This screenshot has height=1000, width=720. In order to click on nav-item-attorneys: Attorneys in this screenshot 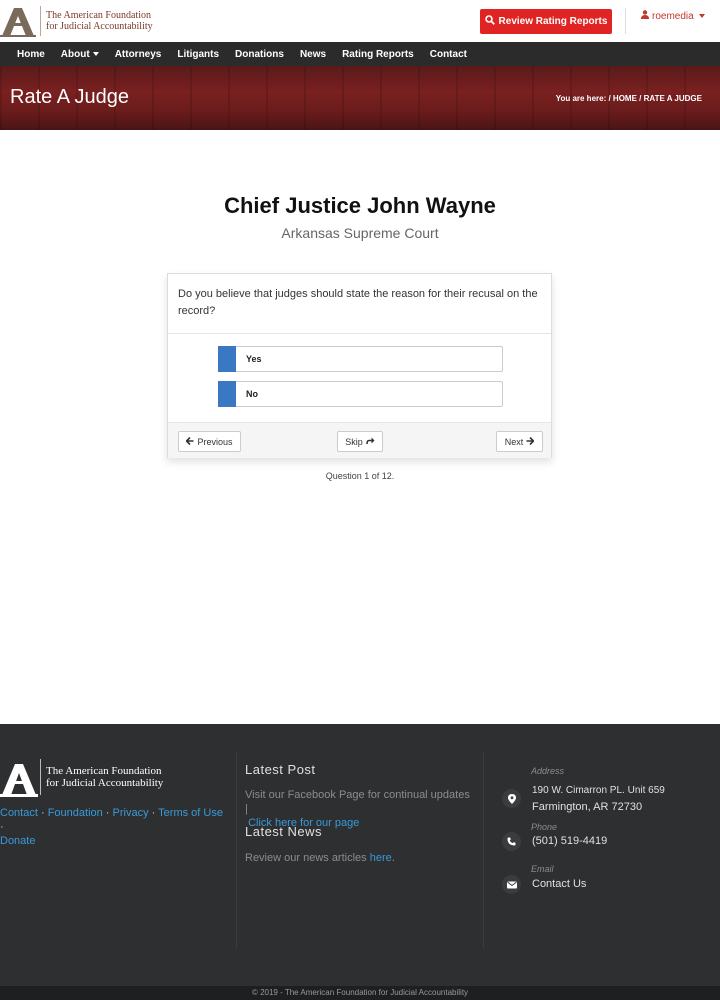, I will do `click(138, 54)`.